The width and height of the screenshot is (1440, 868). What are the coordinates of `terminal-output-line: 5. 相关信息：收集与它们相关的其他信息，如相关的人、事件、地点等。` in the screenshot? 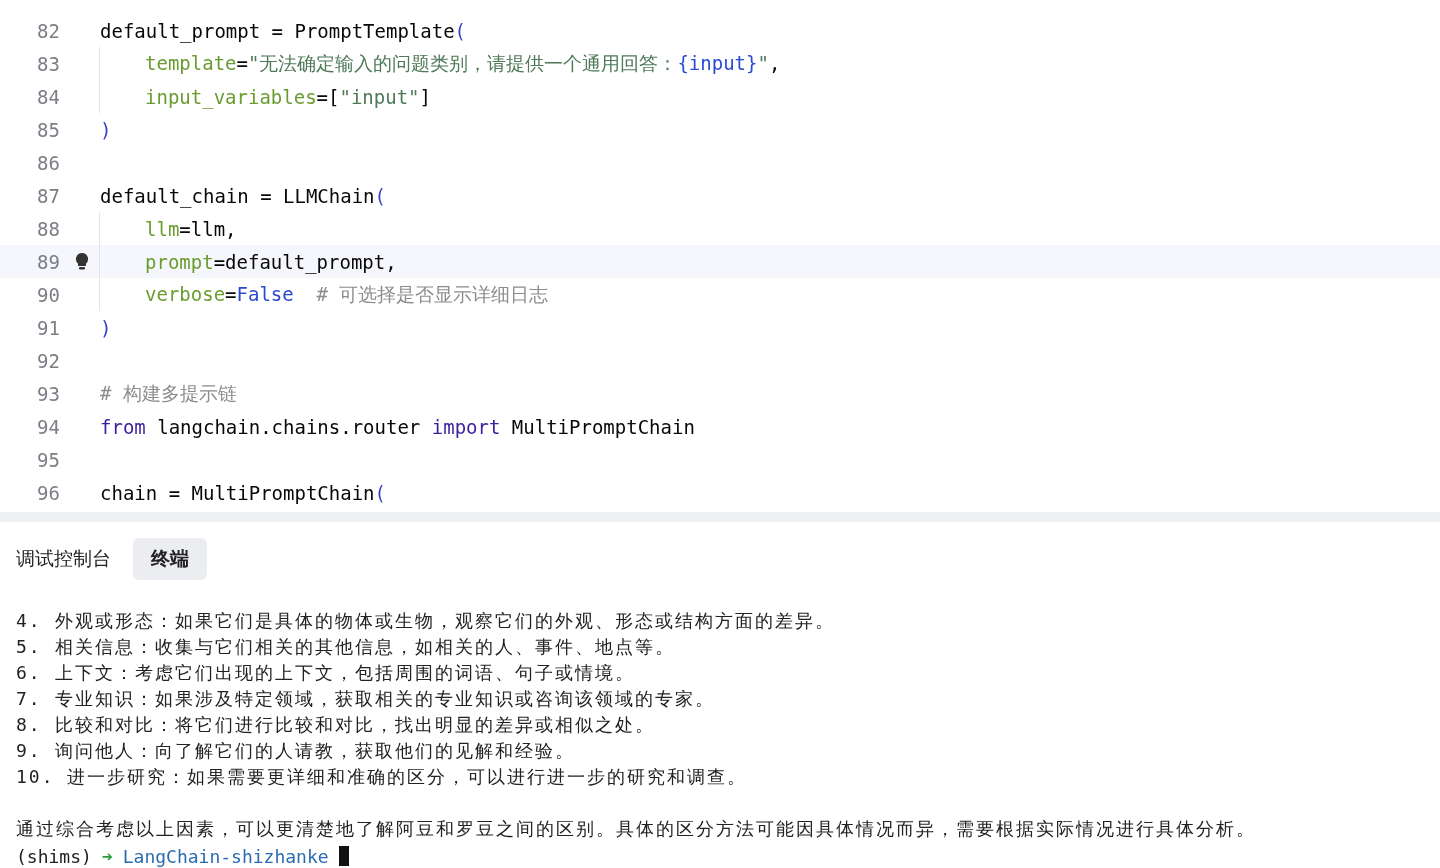 It's located at (346, 647).